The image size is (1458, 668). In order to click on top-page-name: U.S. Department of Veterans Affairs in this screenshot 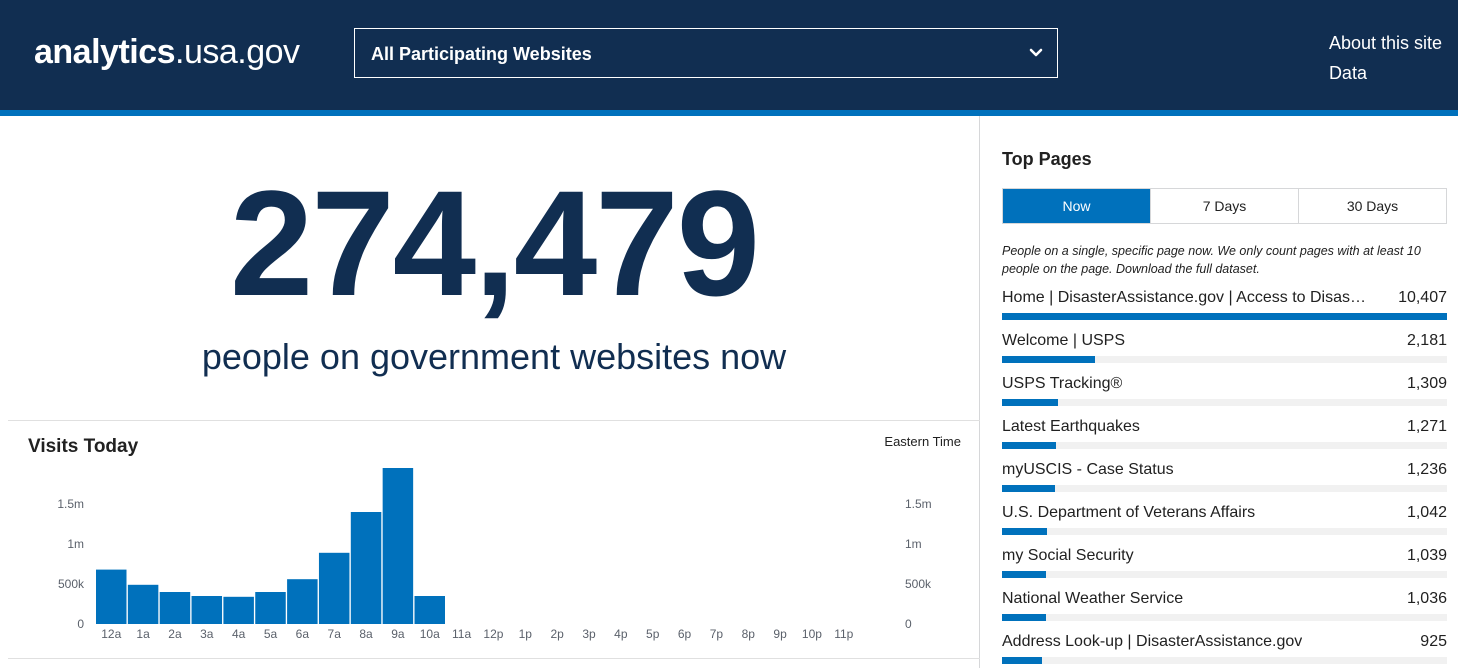, I will do `click(1128, 513)`.